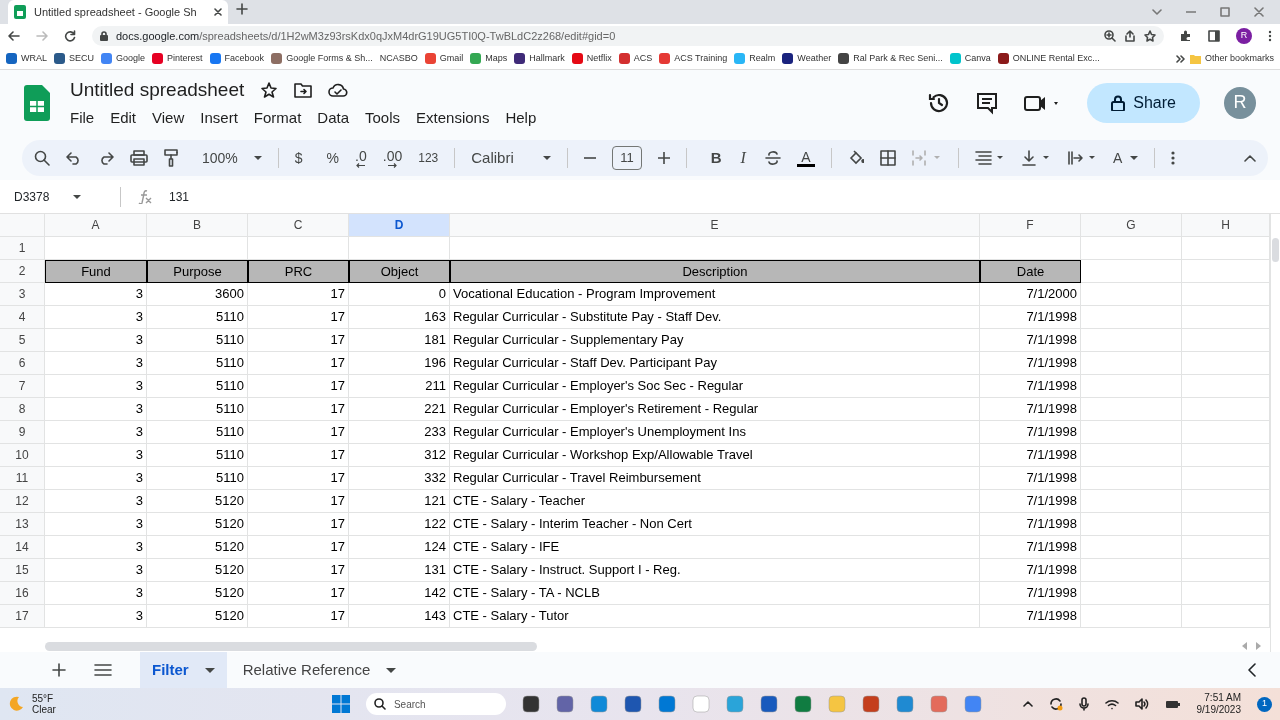  What do you see at coordinates (663, 158) in the screenshot?
I see `plus-icon` at bounding box center [663, 158].